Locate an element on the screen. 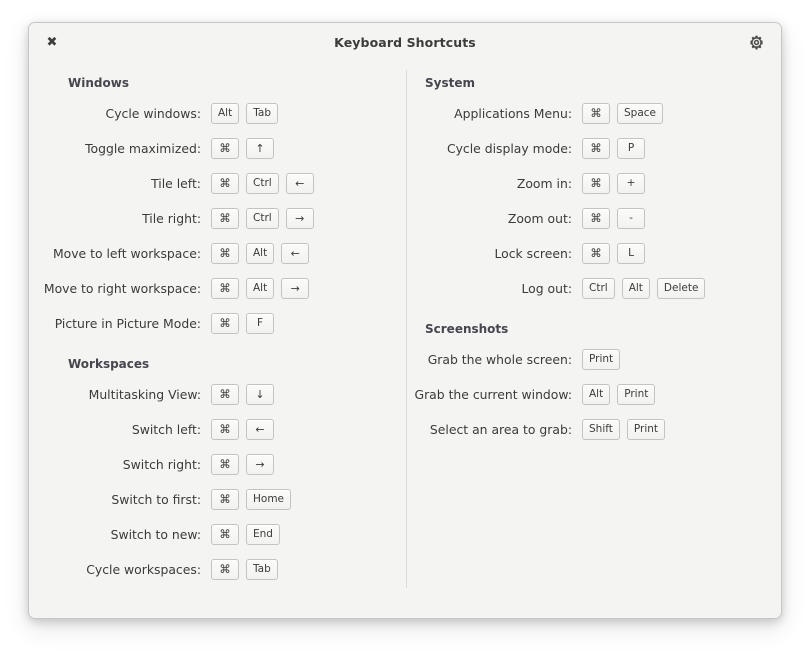  shortcut-keys: Ctrl Alt Delete is located at coordinates (644, 288).